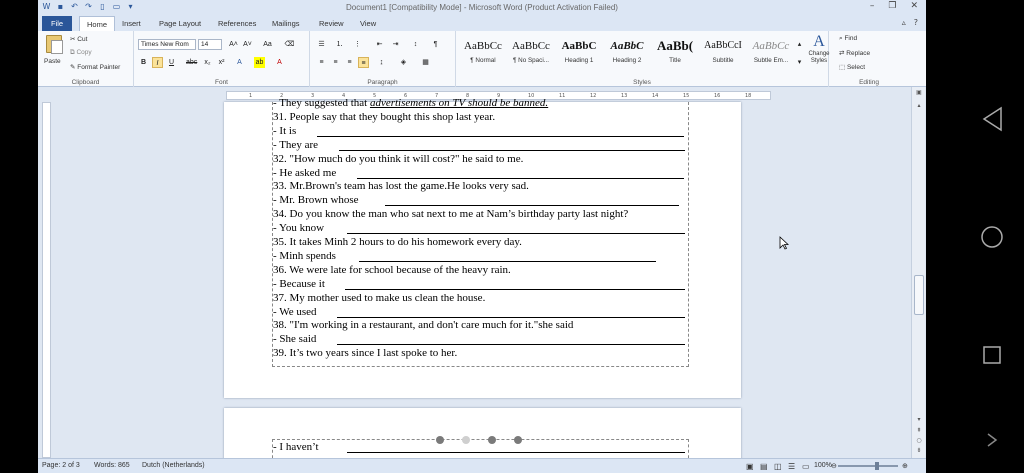 This screenshot has width=1024, height=473. I want to click on show-formatting-icon: ¶, so click(435, 44).